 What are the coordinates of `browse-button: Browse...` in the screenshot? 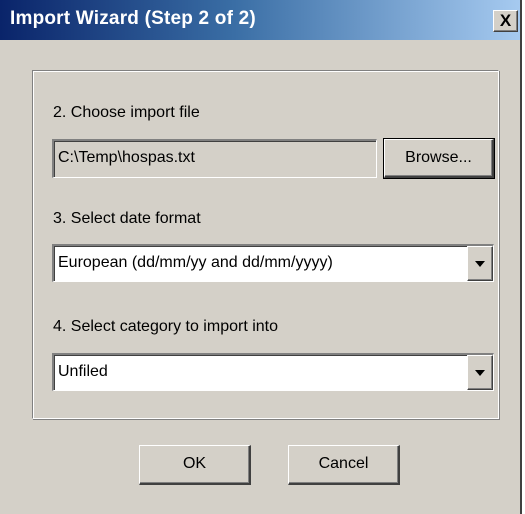 It's located at (439, 158).